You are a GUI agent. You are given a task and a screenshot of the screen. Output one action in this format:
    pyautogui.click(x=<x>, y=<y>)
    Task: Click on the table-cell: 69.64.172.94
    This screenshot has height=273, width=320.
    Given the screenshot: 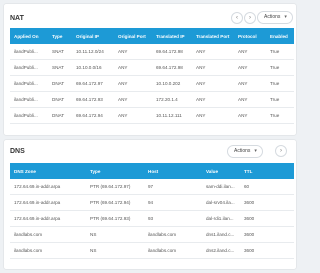 What is the action you would take?
    pyautogui.click(x=93, y=115)
    